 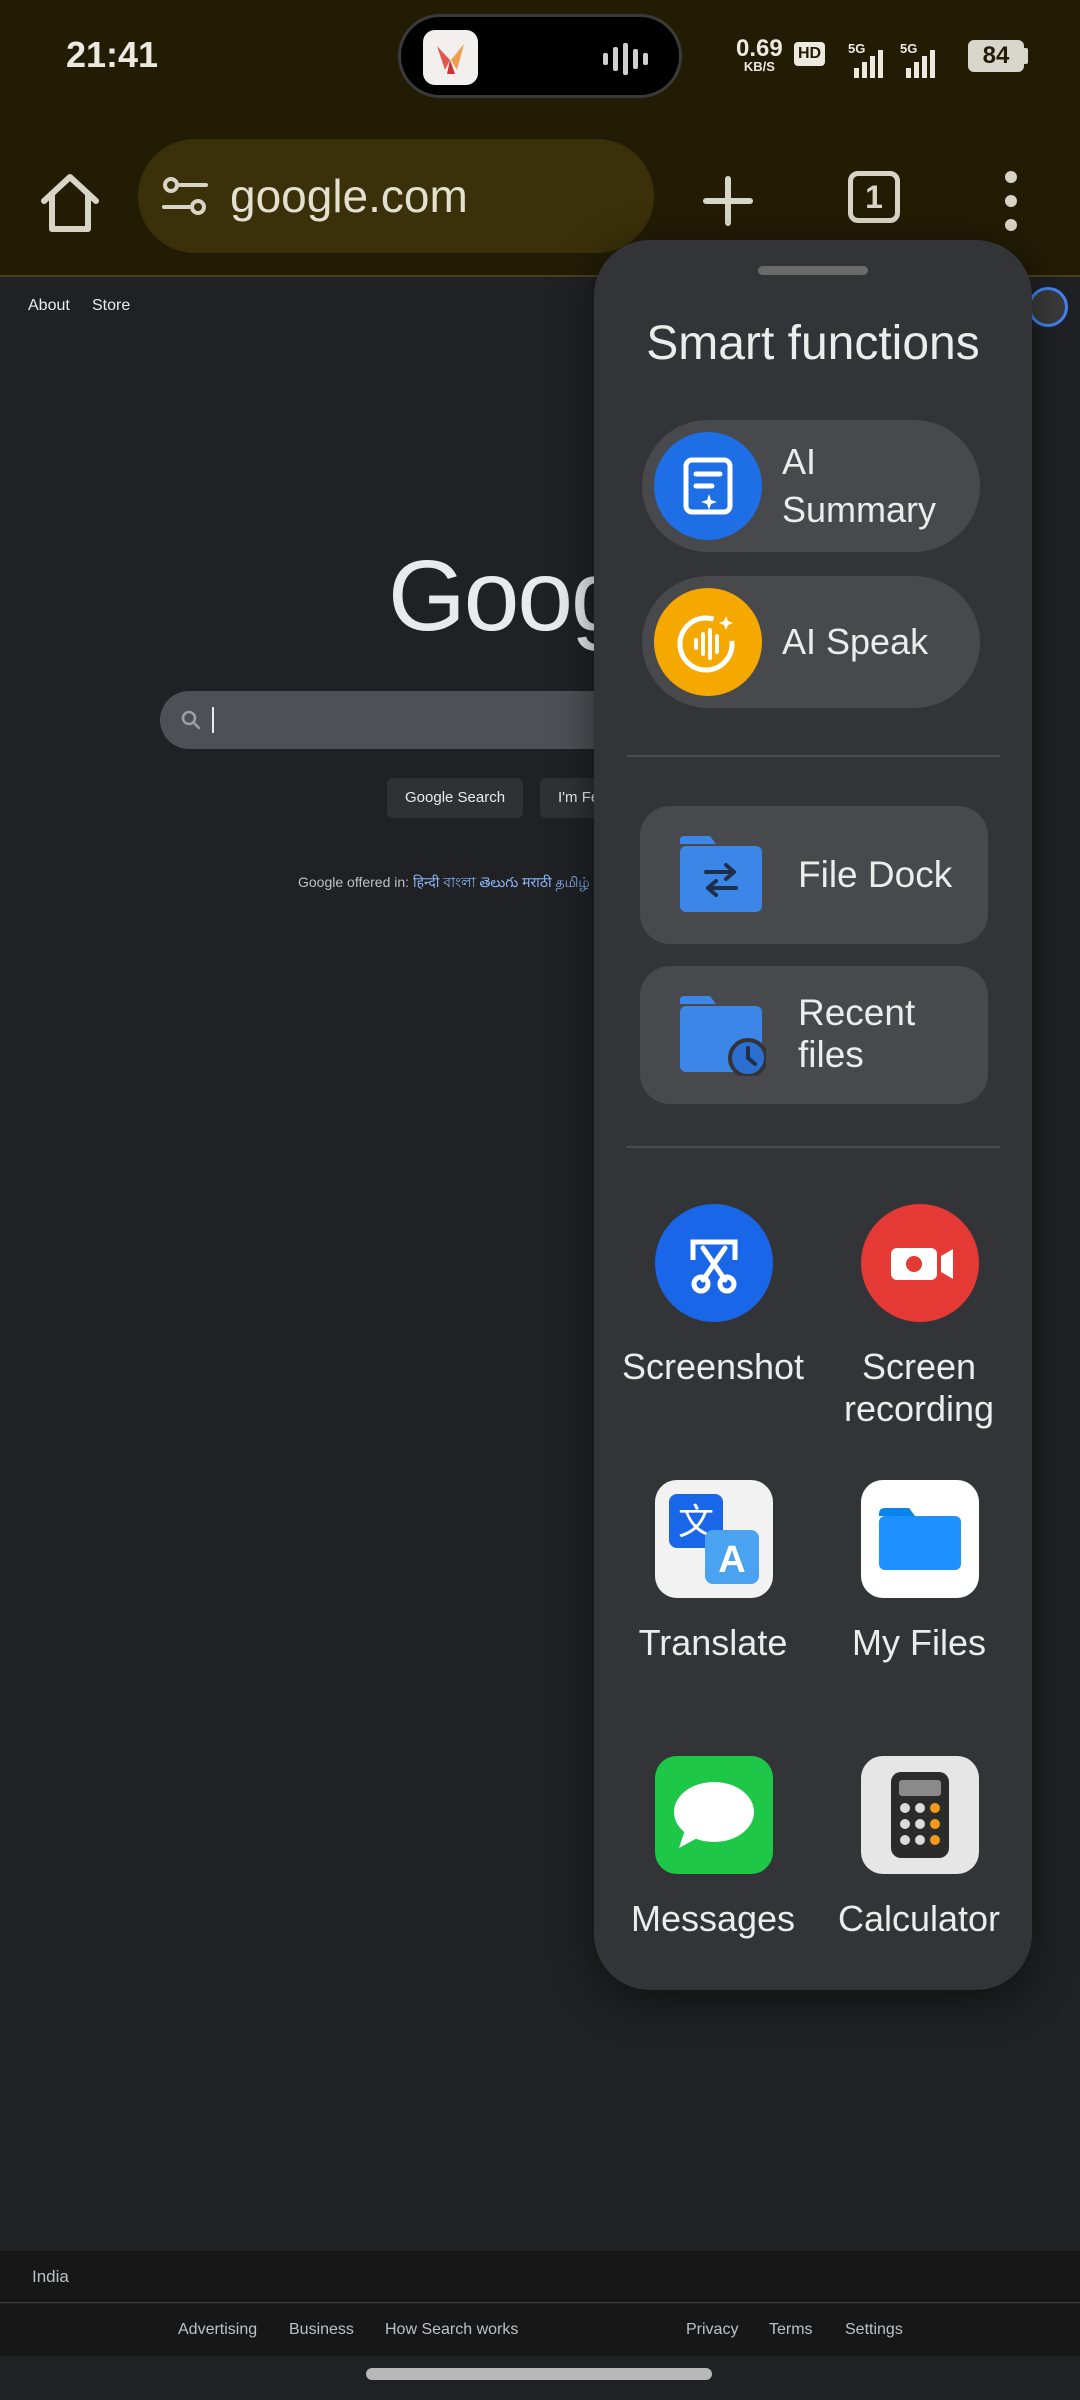 I want to click on gesture-home-bar, so click(x=539, y=2374).